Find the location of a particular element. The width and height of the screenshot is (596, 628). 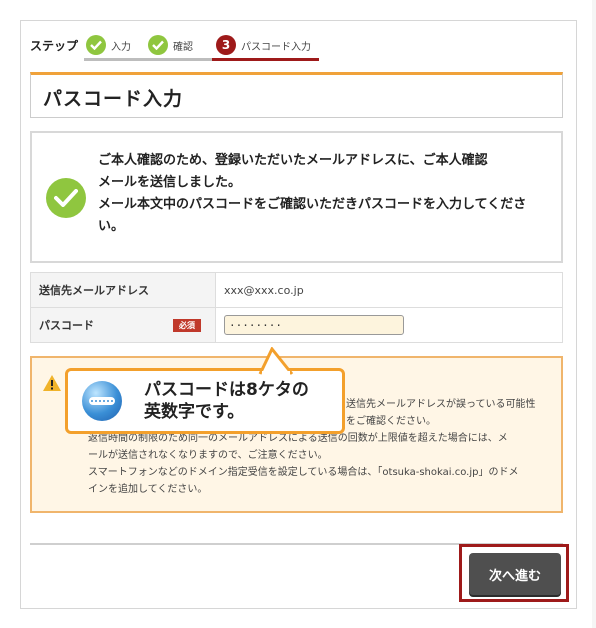

step-confirm: 確認 is located at coordinates (182, 45).